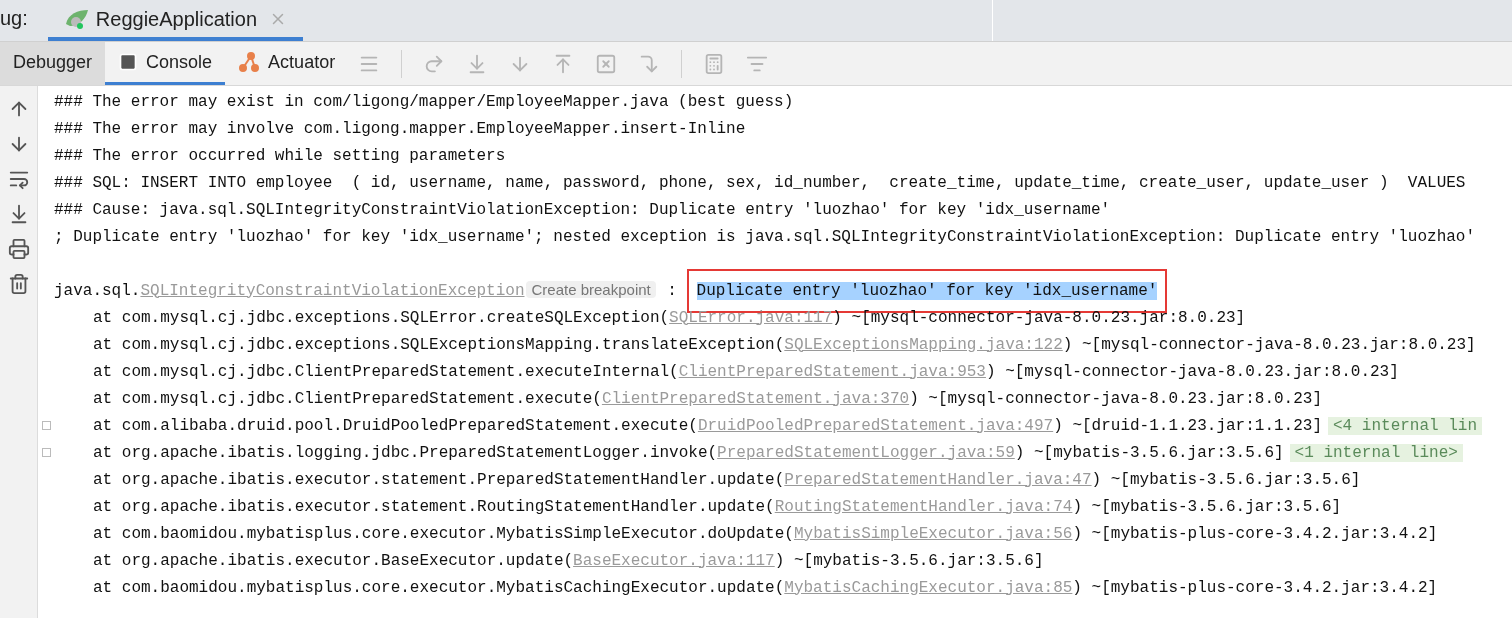 This screenshot has height=618, width=1512. Describe the element at coordinates (672, 290) in the screenshot. I see `console-text: :` at that location.